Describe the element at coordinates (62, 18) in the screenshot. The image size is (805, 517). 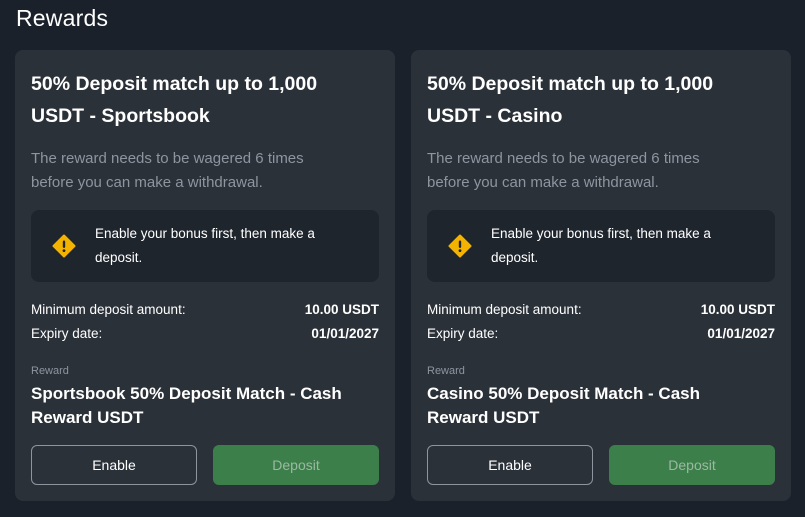
I see `page-title: Rewards` at that location.